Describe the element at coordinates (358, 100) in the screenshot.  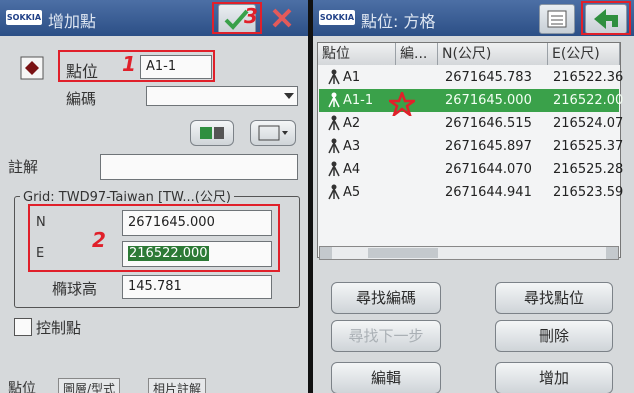
I see `table-cell-point: A1-1` at that location.